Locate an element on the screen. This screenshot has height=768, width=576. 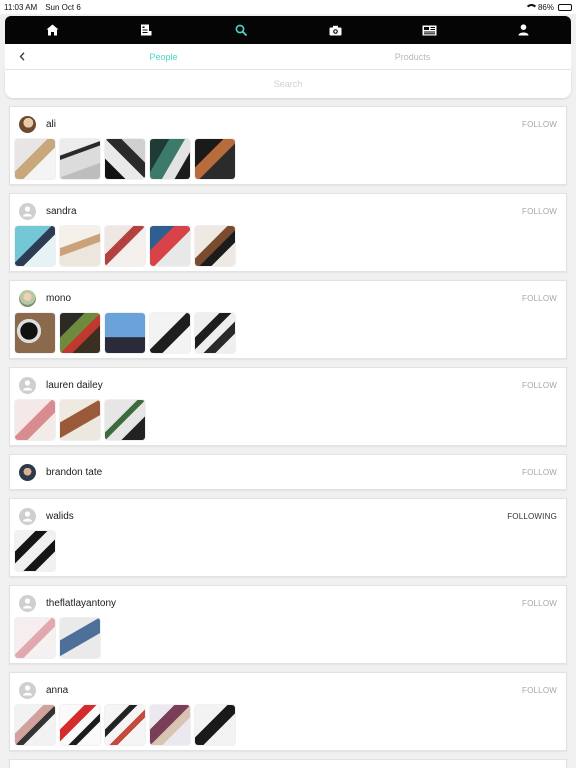
status-time: 11:03 AM is located at coordinates (21, 7).